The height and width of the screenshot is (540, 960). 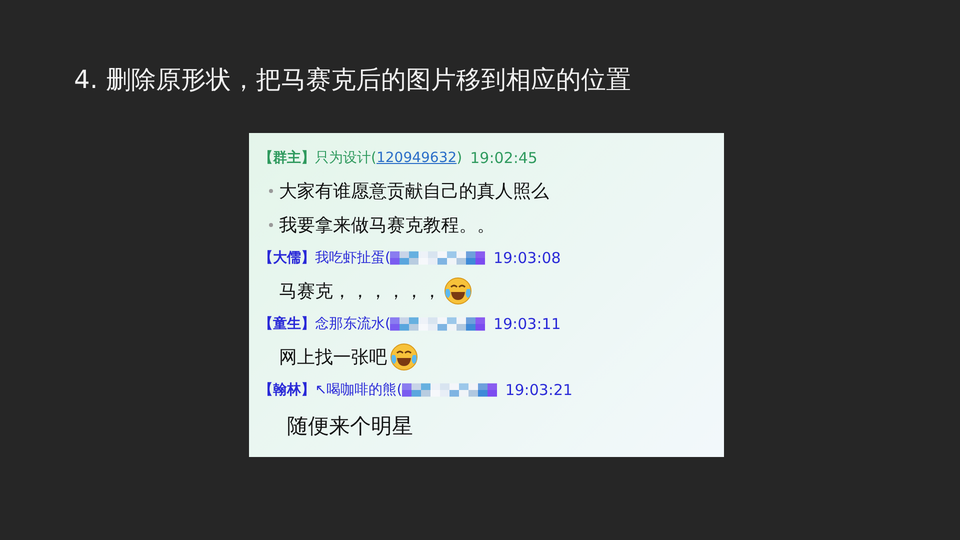 I want to click on member-rank: 【大儒】, so click(x=287, y=258).